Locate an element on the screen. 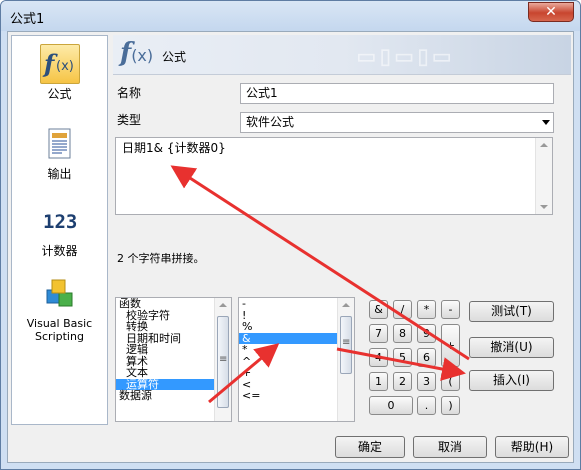 This screenshot has width=581, height=470. expression-editor: 日期1& {计数器0} is located at coordinates (334, 176).